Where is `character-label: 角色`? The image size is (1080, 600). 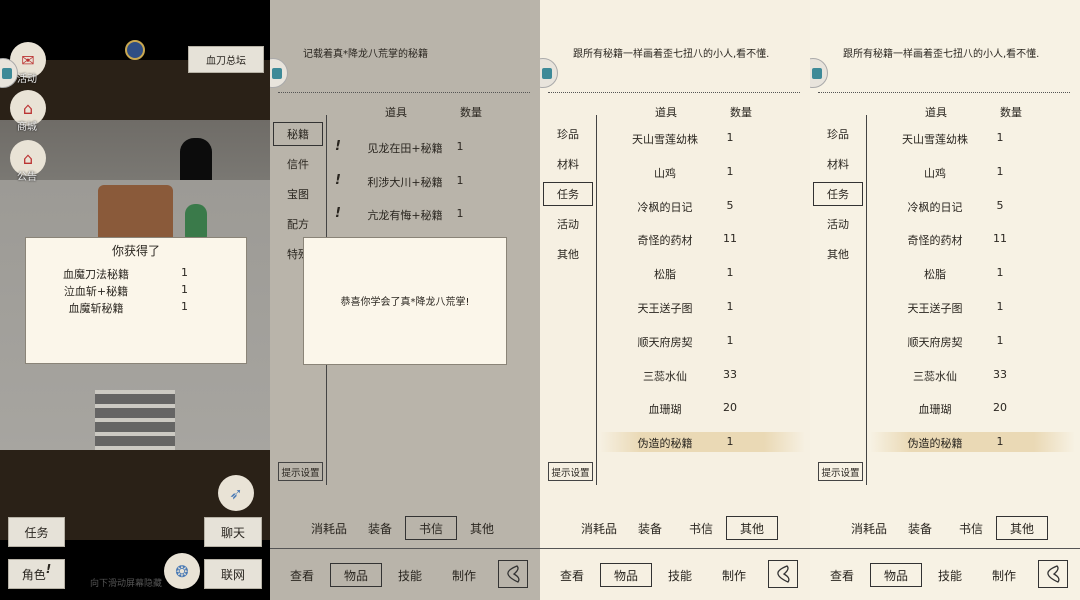
character-label: 角色 is located at coordinates (33, 574).